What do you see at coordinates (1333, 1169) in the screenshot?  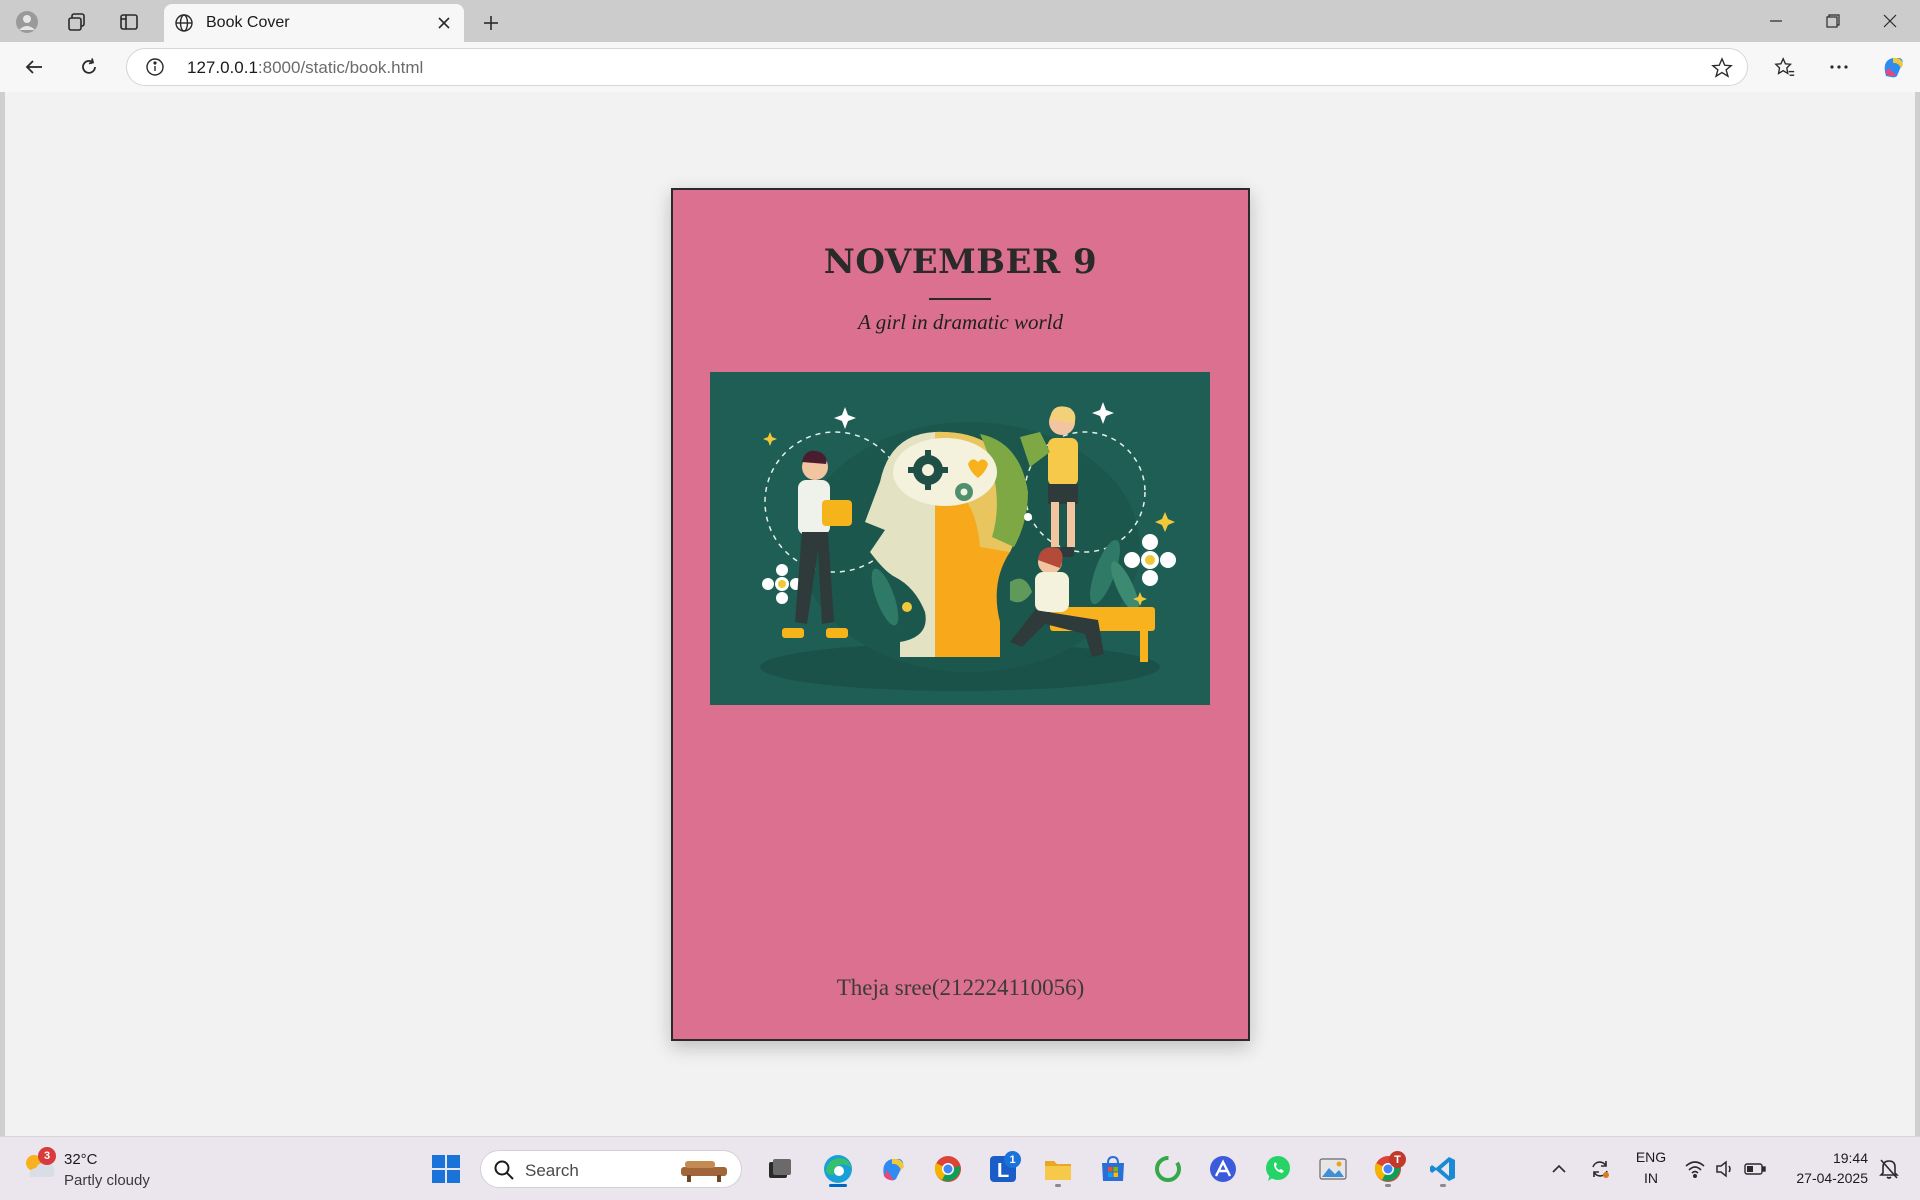 I see `photos-app-icon` at bounding box center [1333, 1169].